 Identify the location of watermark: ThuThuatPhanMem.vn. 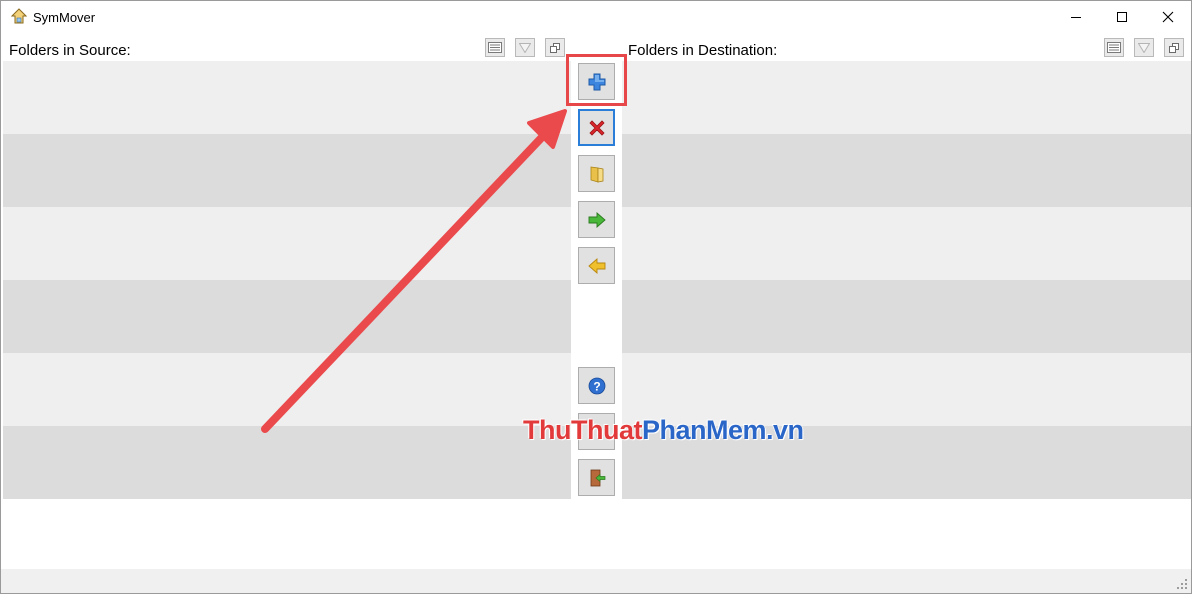
(663, 430).